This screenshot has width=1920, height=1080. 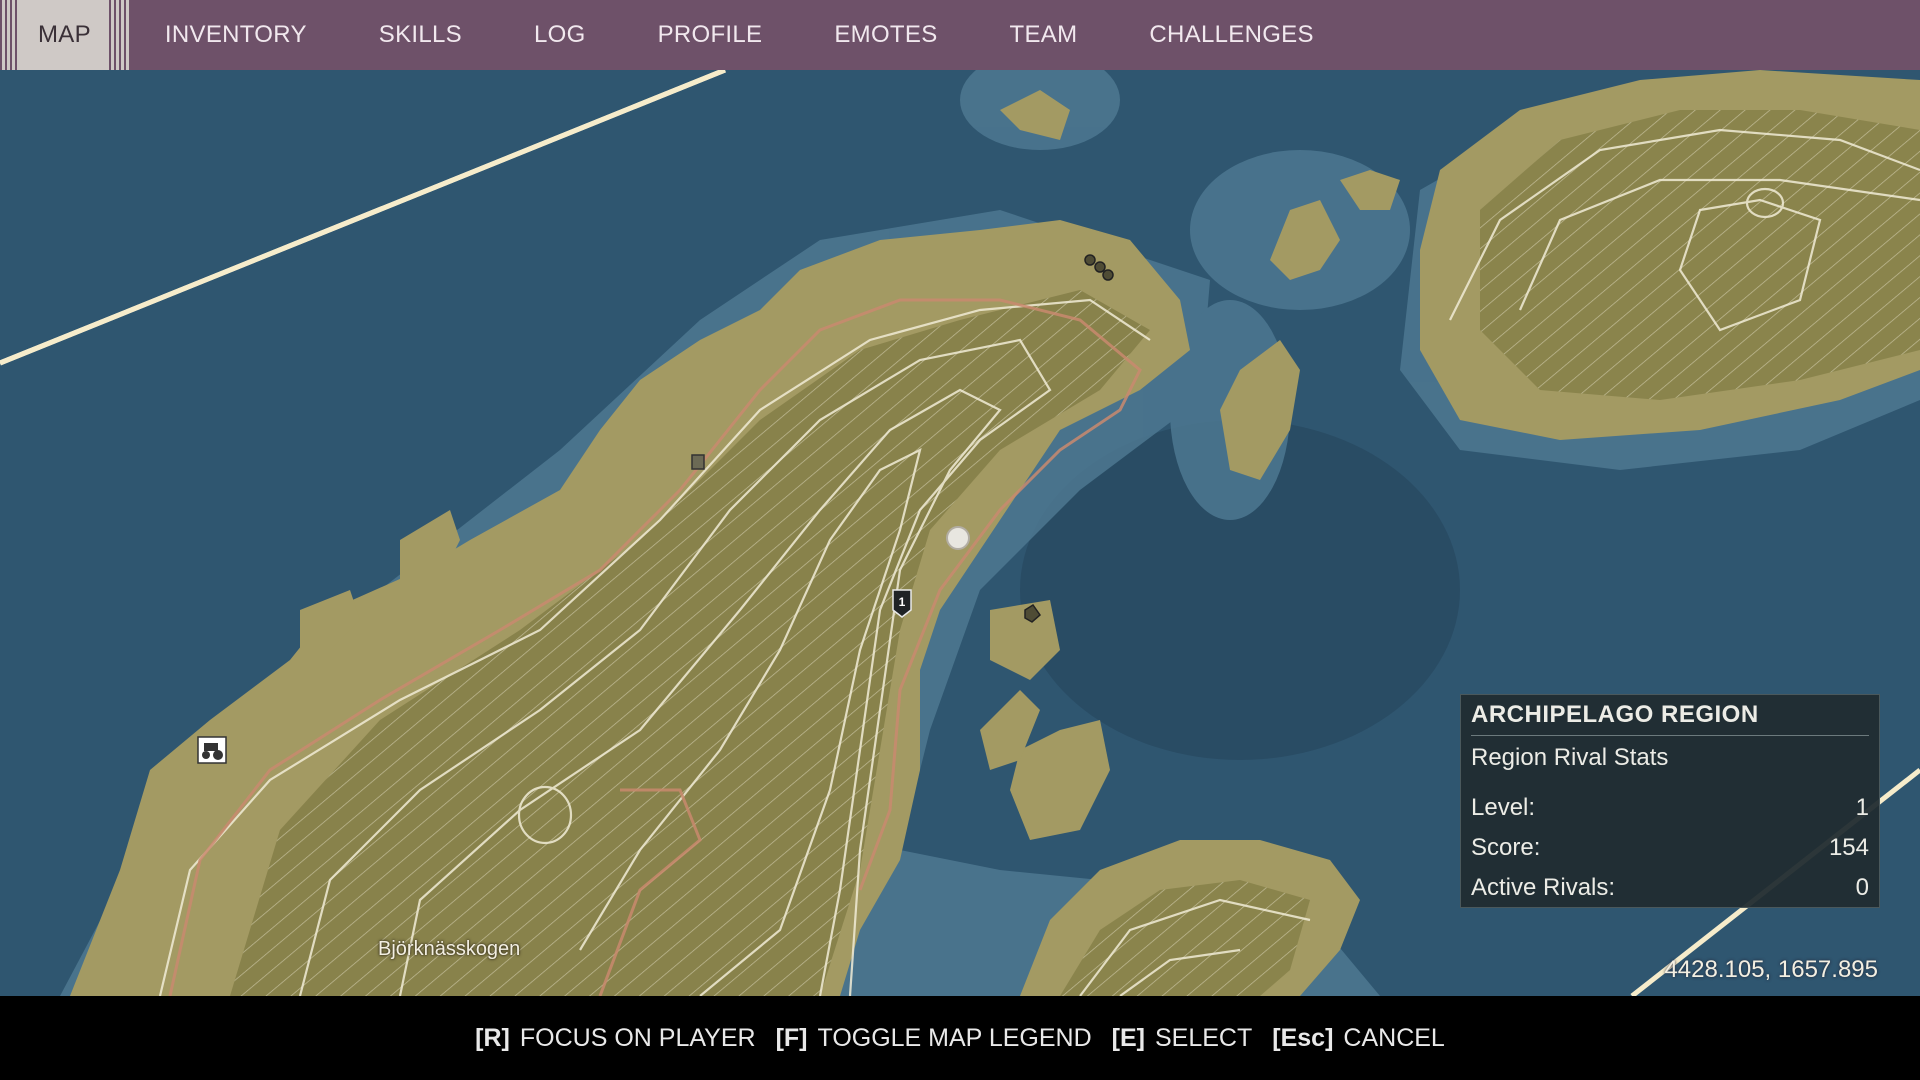 I want to click on tab-skills: SKILLS, so click(x=420, y=35).